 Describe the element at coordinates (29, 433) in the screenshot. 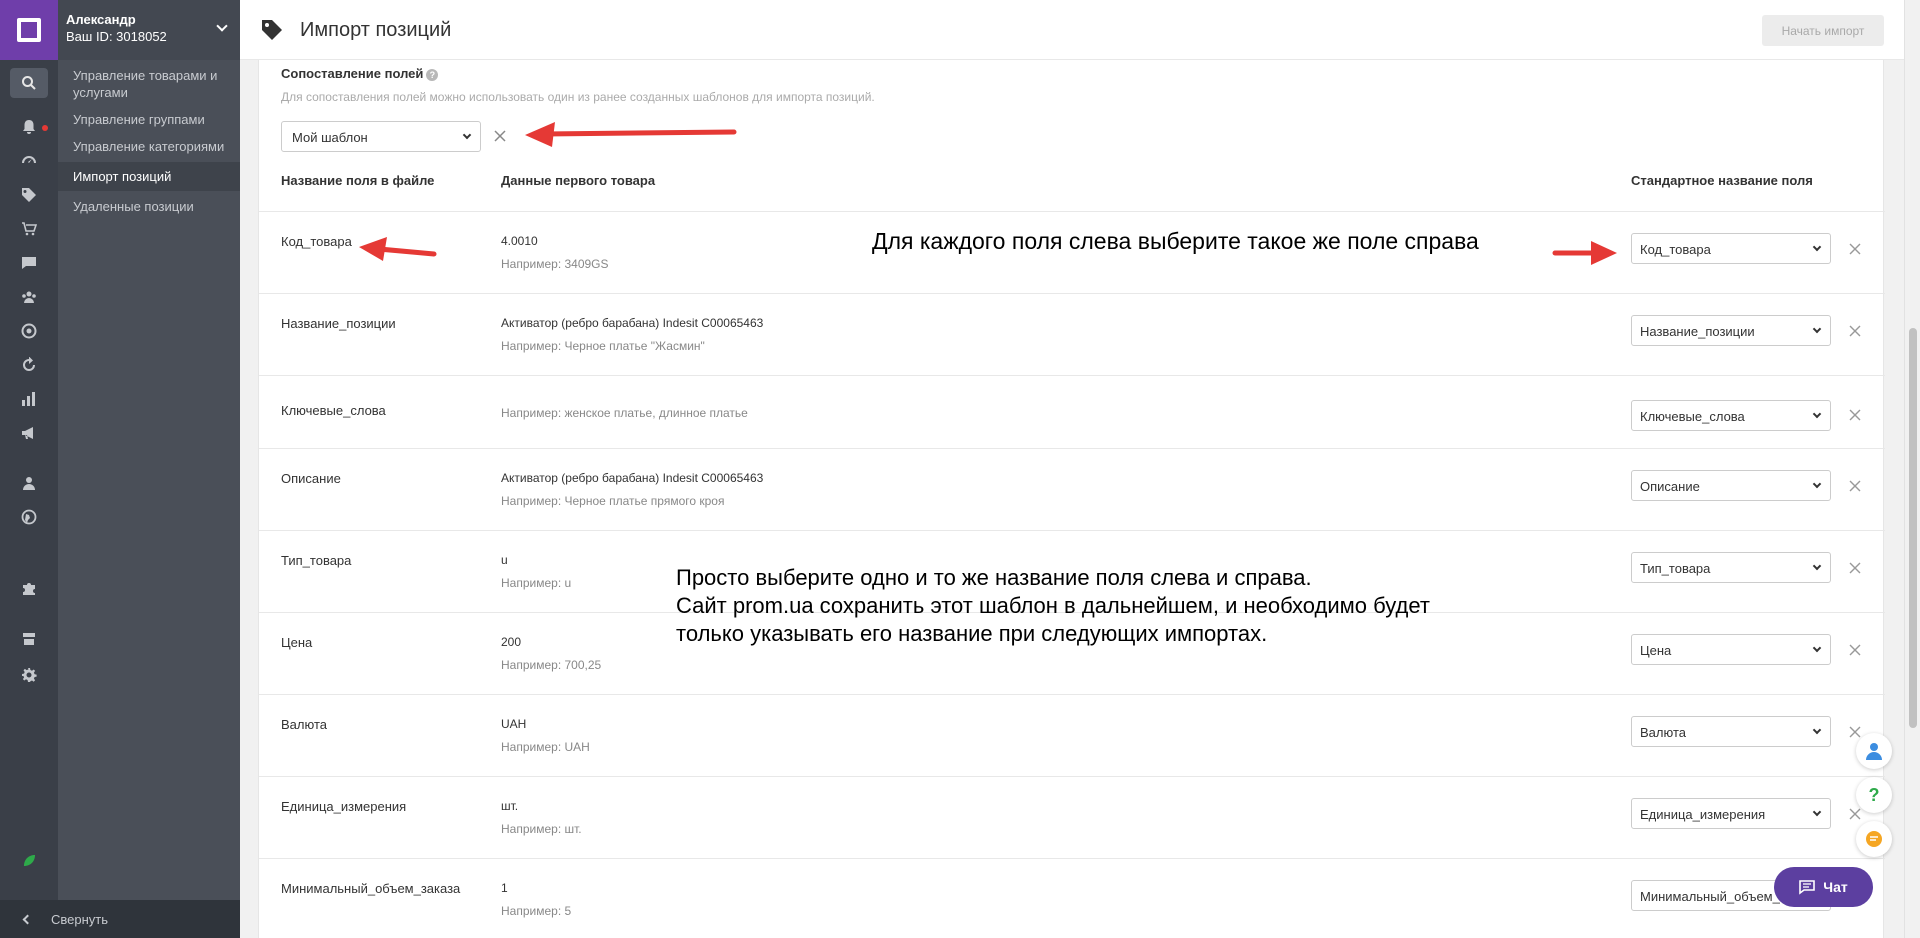

I see `megaphone-icon` at that location.